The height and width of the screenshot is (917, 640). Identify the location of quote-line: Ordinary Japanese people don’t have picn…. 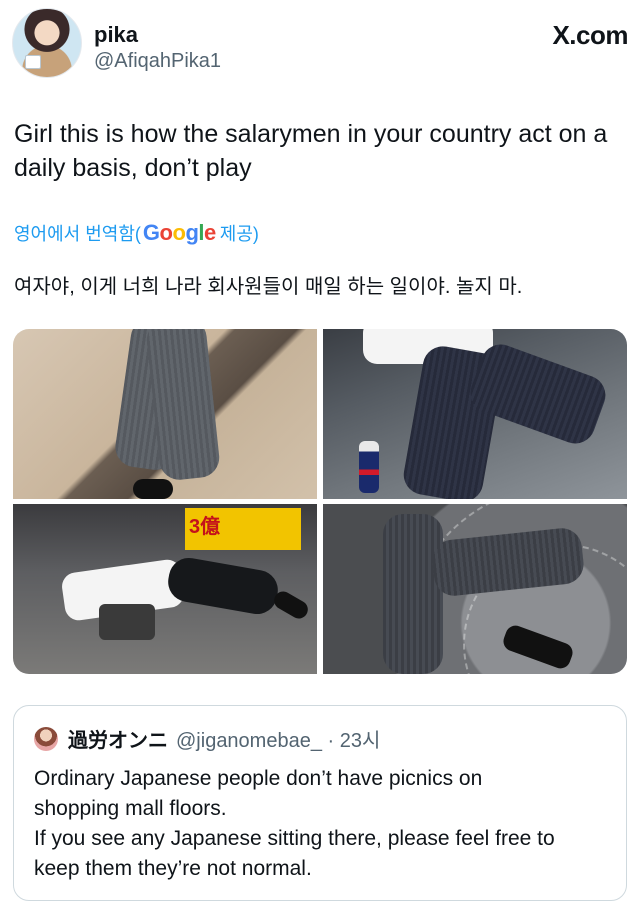
(258, 778).